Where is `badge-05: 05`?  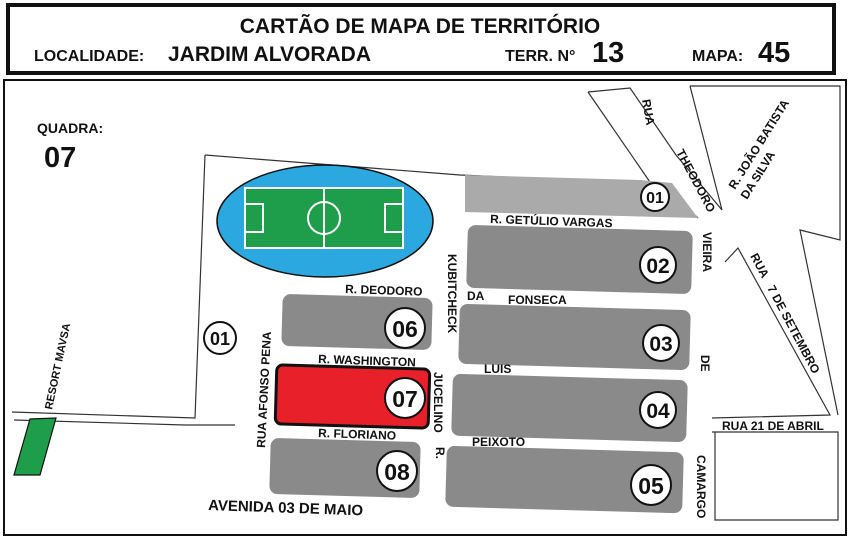 badge-05: 05 is located at coordinates (651, 486).